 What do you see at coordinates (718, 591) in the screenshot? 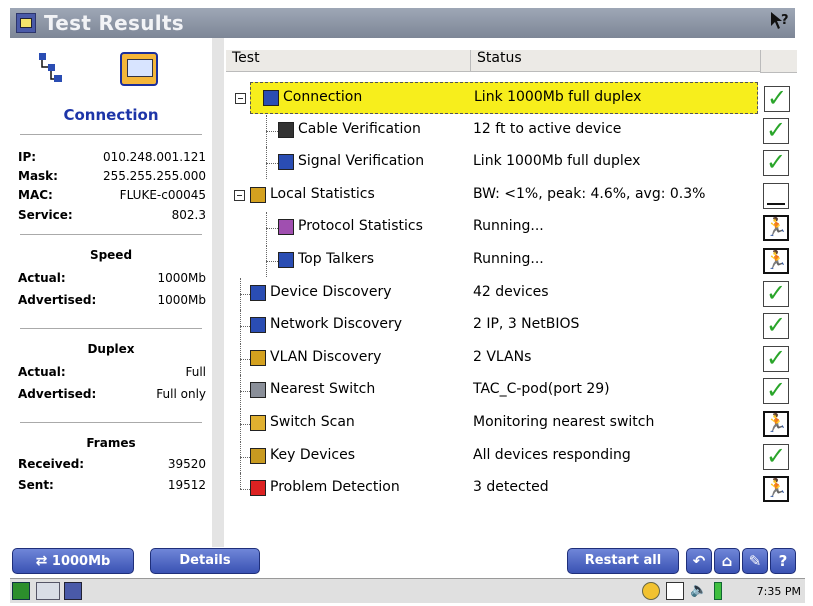
I see `battery-icon` at bounding box center [718, 591].